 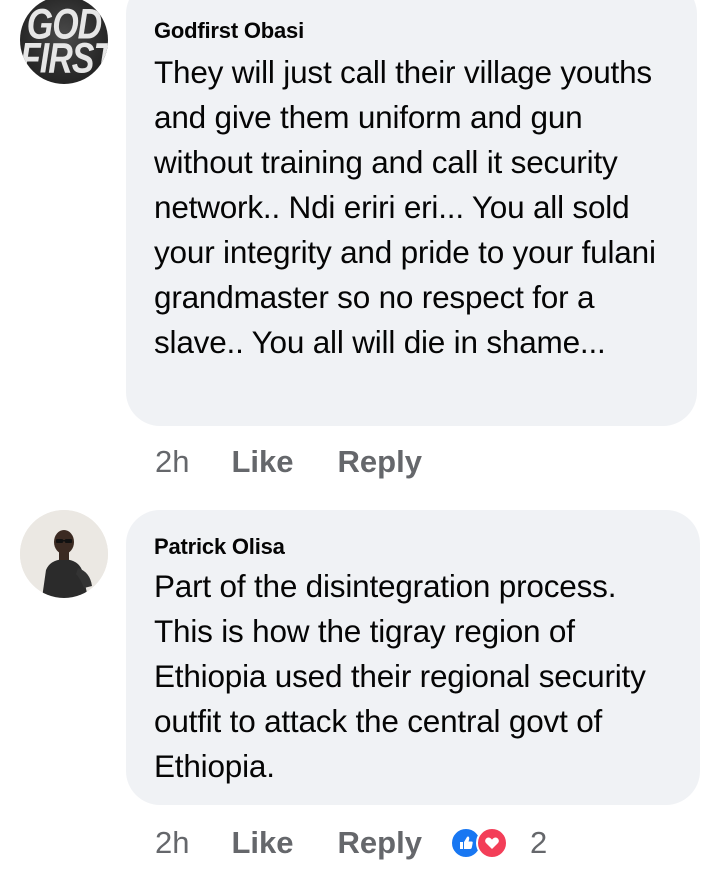 What do you see at coordinates (411, 31) in the screenshot?
I see `comment-author: Godfirst Obasi` at bounding box center [411, 31].